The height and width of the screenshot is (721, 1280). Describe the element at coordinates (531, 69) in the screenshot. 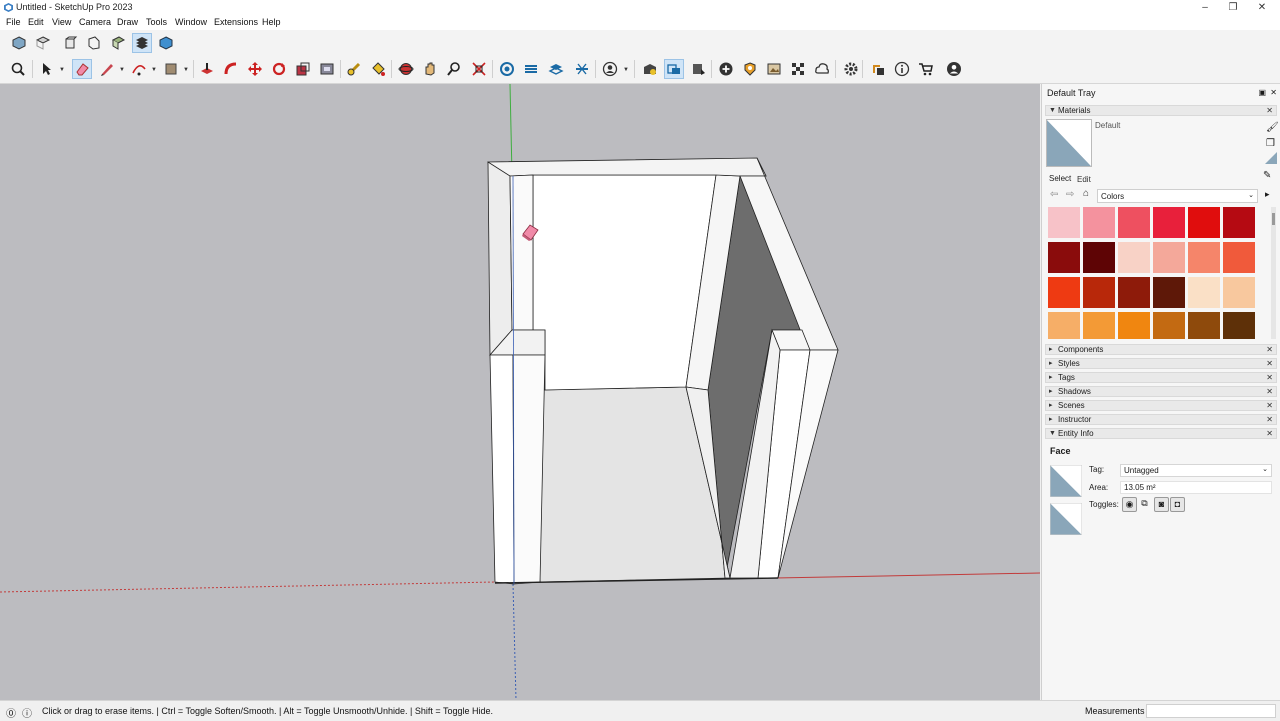

I see `section-display-icon` at that location.